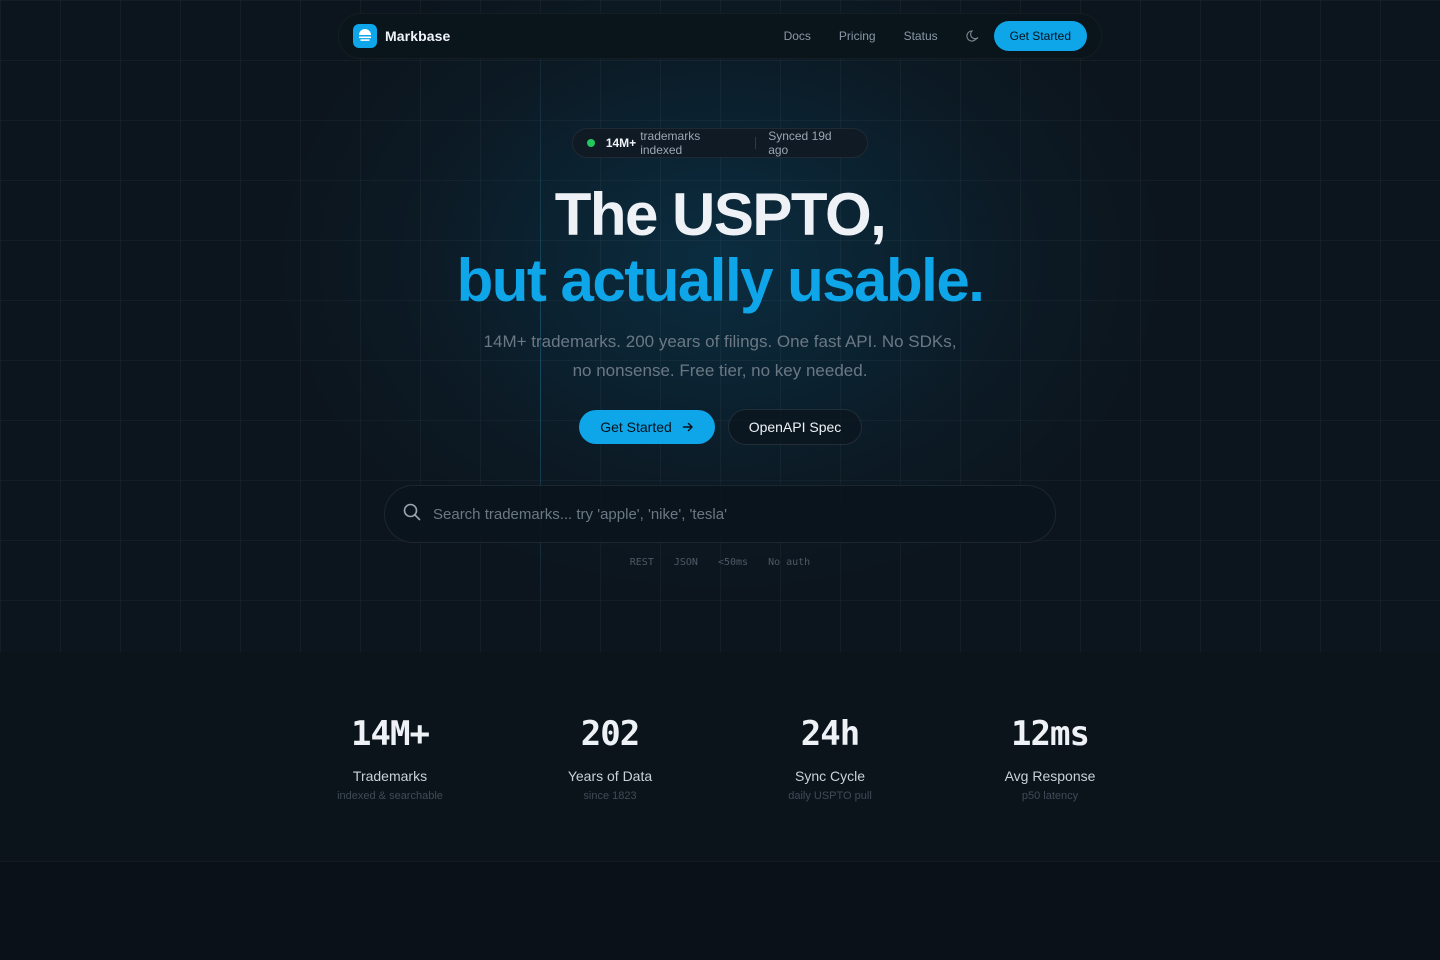 This screenshot has width=1440, height=960. Describe the element at coordinates (800, 143) in the screenshot. I see `badge-synced: Synced 19d ago` at that location.